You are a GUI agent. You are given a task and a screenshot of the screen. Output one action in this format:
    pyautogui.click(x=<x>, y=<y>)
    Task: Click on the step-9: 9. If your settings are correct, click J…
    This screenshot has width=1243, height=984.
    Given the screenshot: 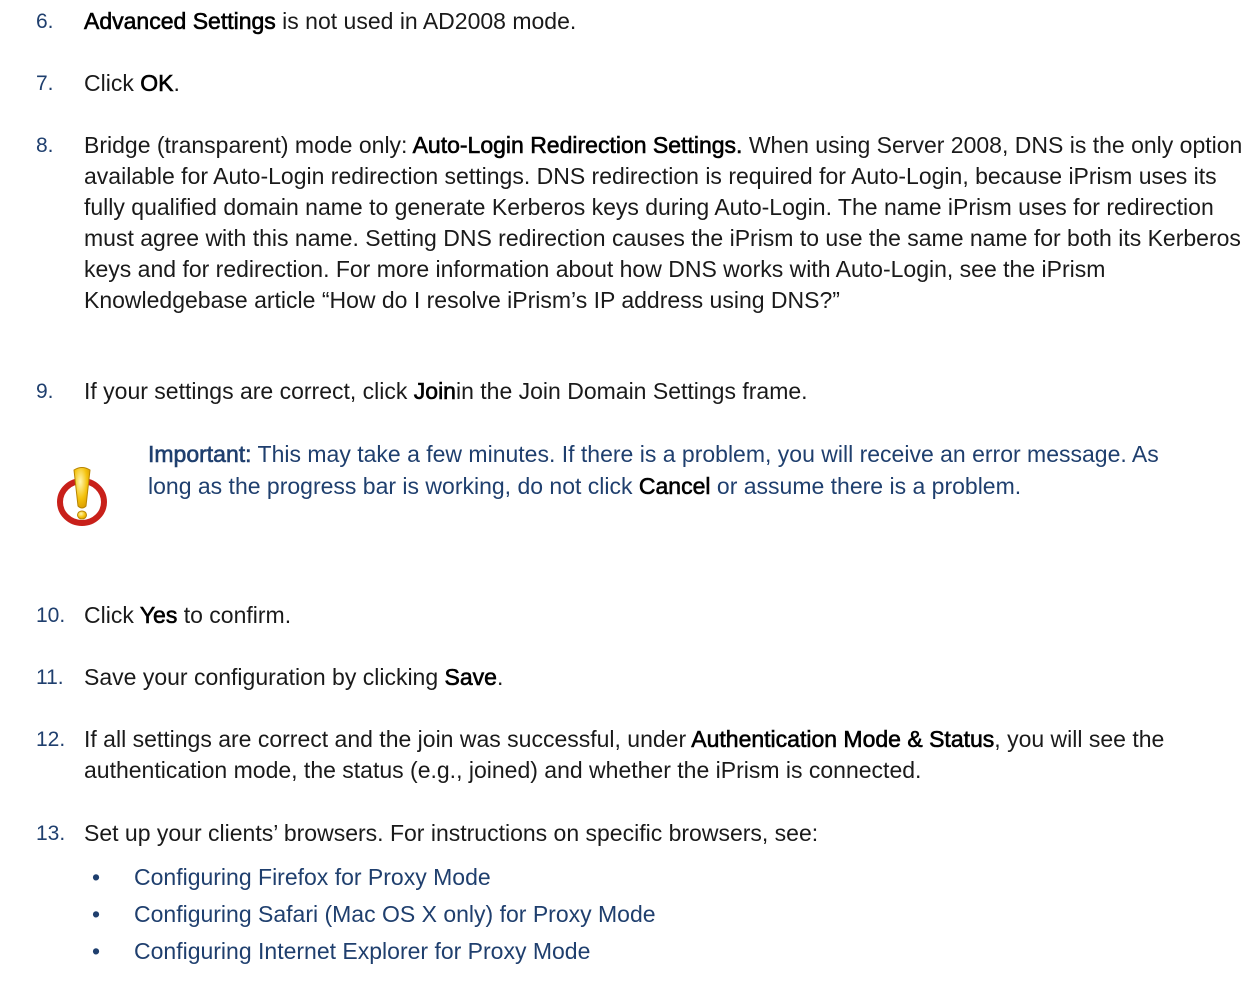 What is the action you would take?
    pyautogui.click(x=636, y=391)
    